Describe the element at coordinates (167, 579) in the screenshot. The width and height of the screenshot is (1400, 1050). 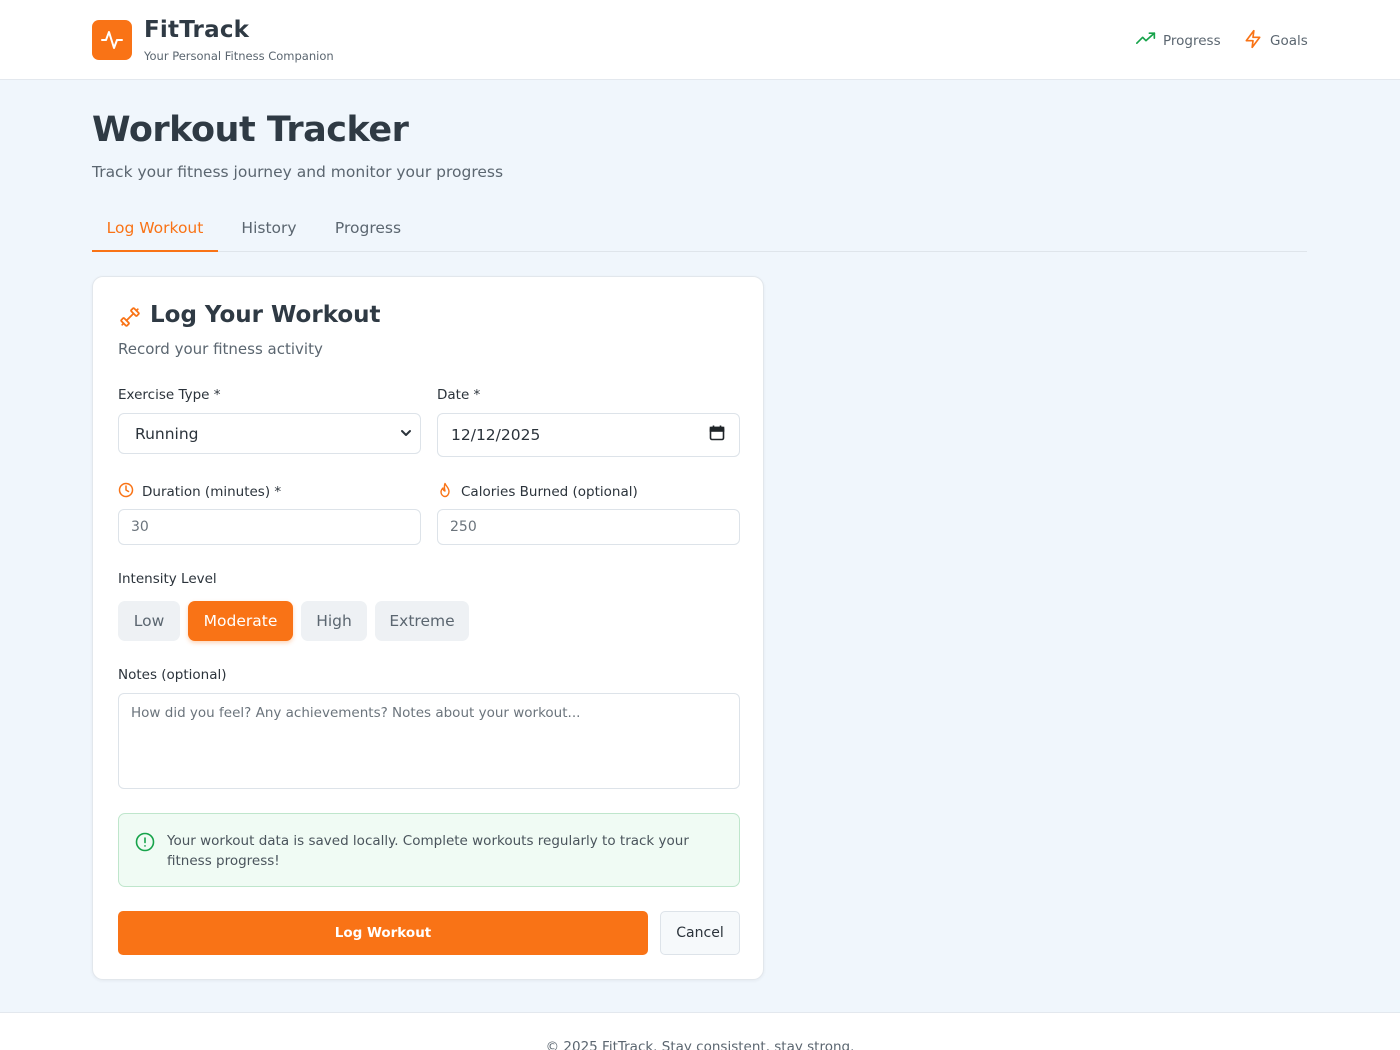
I see `intensity-label: Intensity Level` at that location.